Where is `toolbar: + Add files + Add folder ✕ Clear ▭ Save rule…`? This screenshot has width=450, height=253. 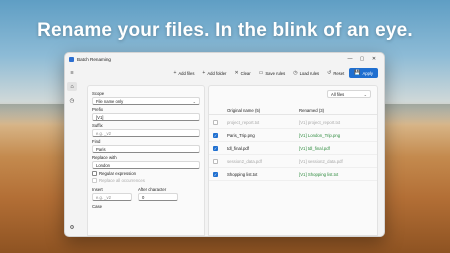 toolbar: + Add files + Add folder ✕ Clear ▭ Save rule… is located at coordinates (224, 73).